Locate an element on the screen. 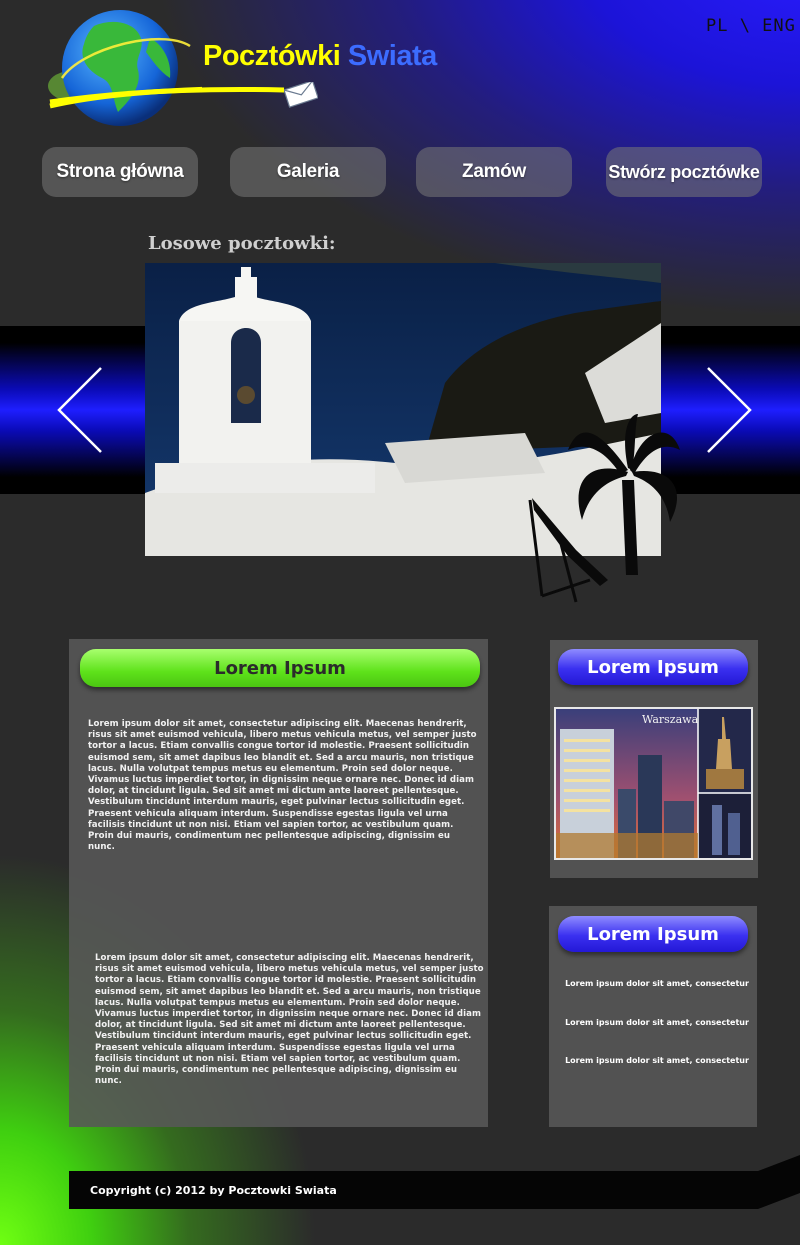 This screenshot has height=1245, width=800. site-title: Pocztówki Swiata is located at coordinates (320, 56).